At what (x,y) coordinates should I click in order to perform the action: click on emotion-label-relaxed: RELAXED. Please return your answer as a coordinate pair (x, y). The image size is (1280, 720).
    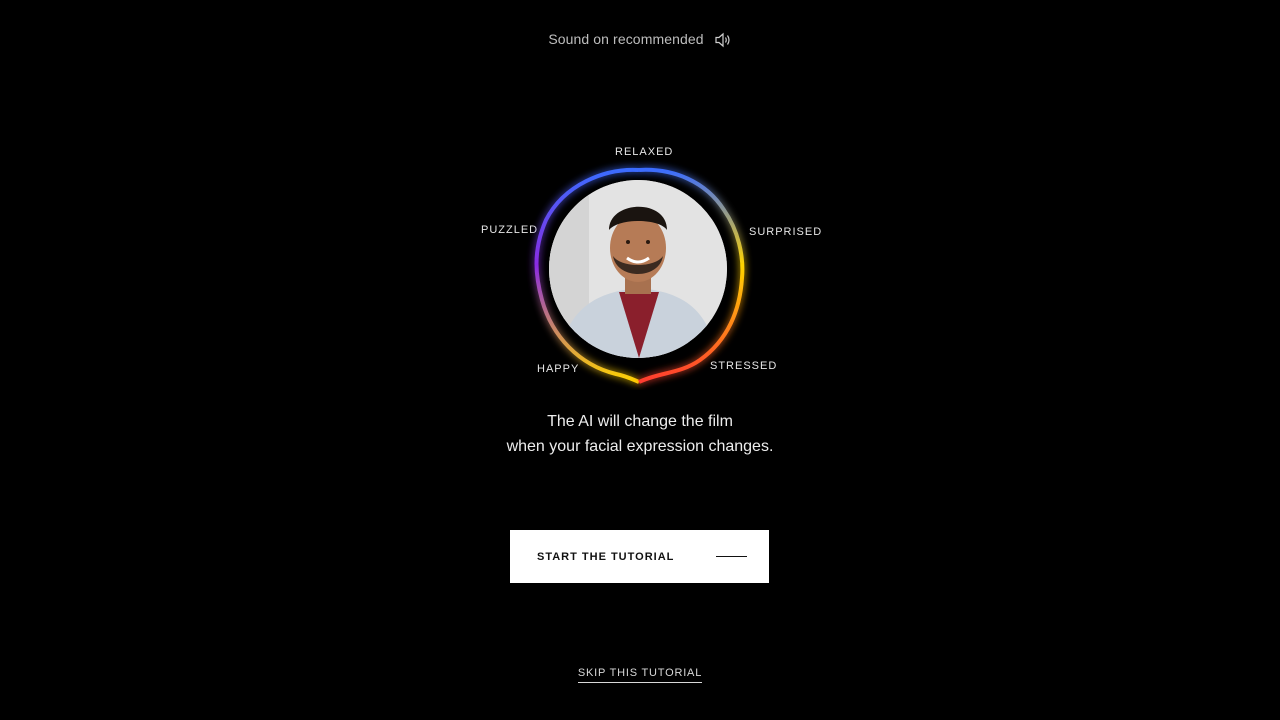
    Looking at the image, I should click on (644, 152).